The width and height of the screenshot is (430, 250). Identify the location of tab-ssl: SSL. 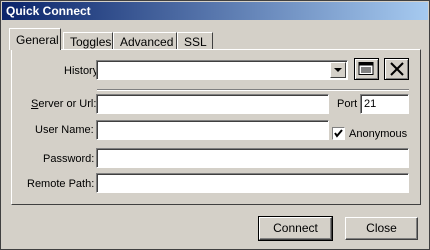
(195, 41).